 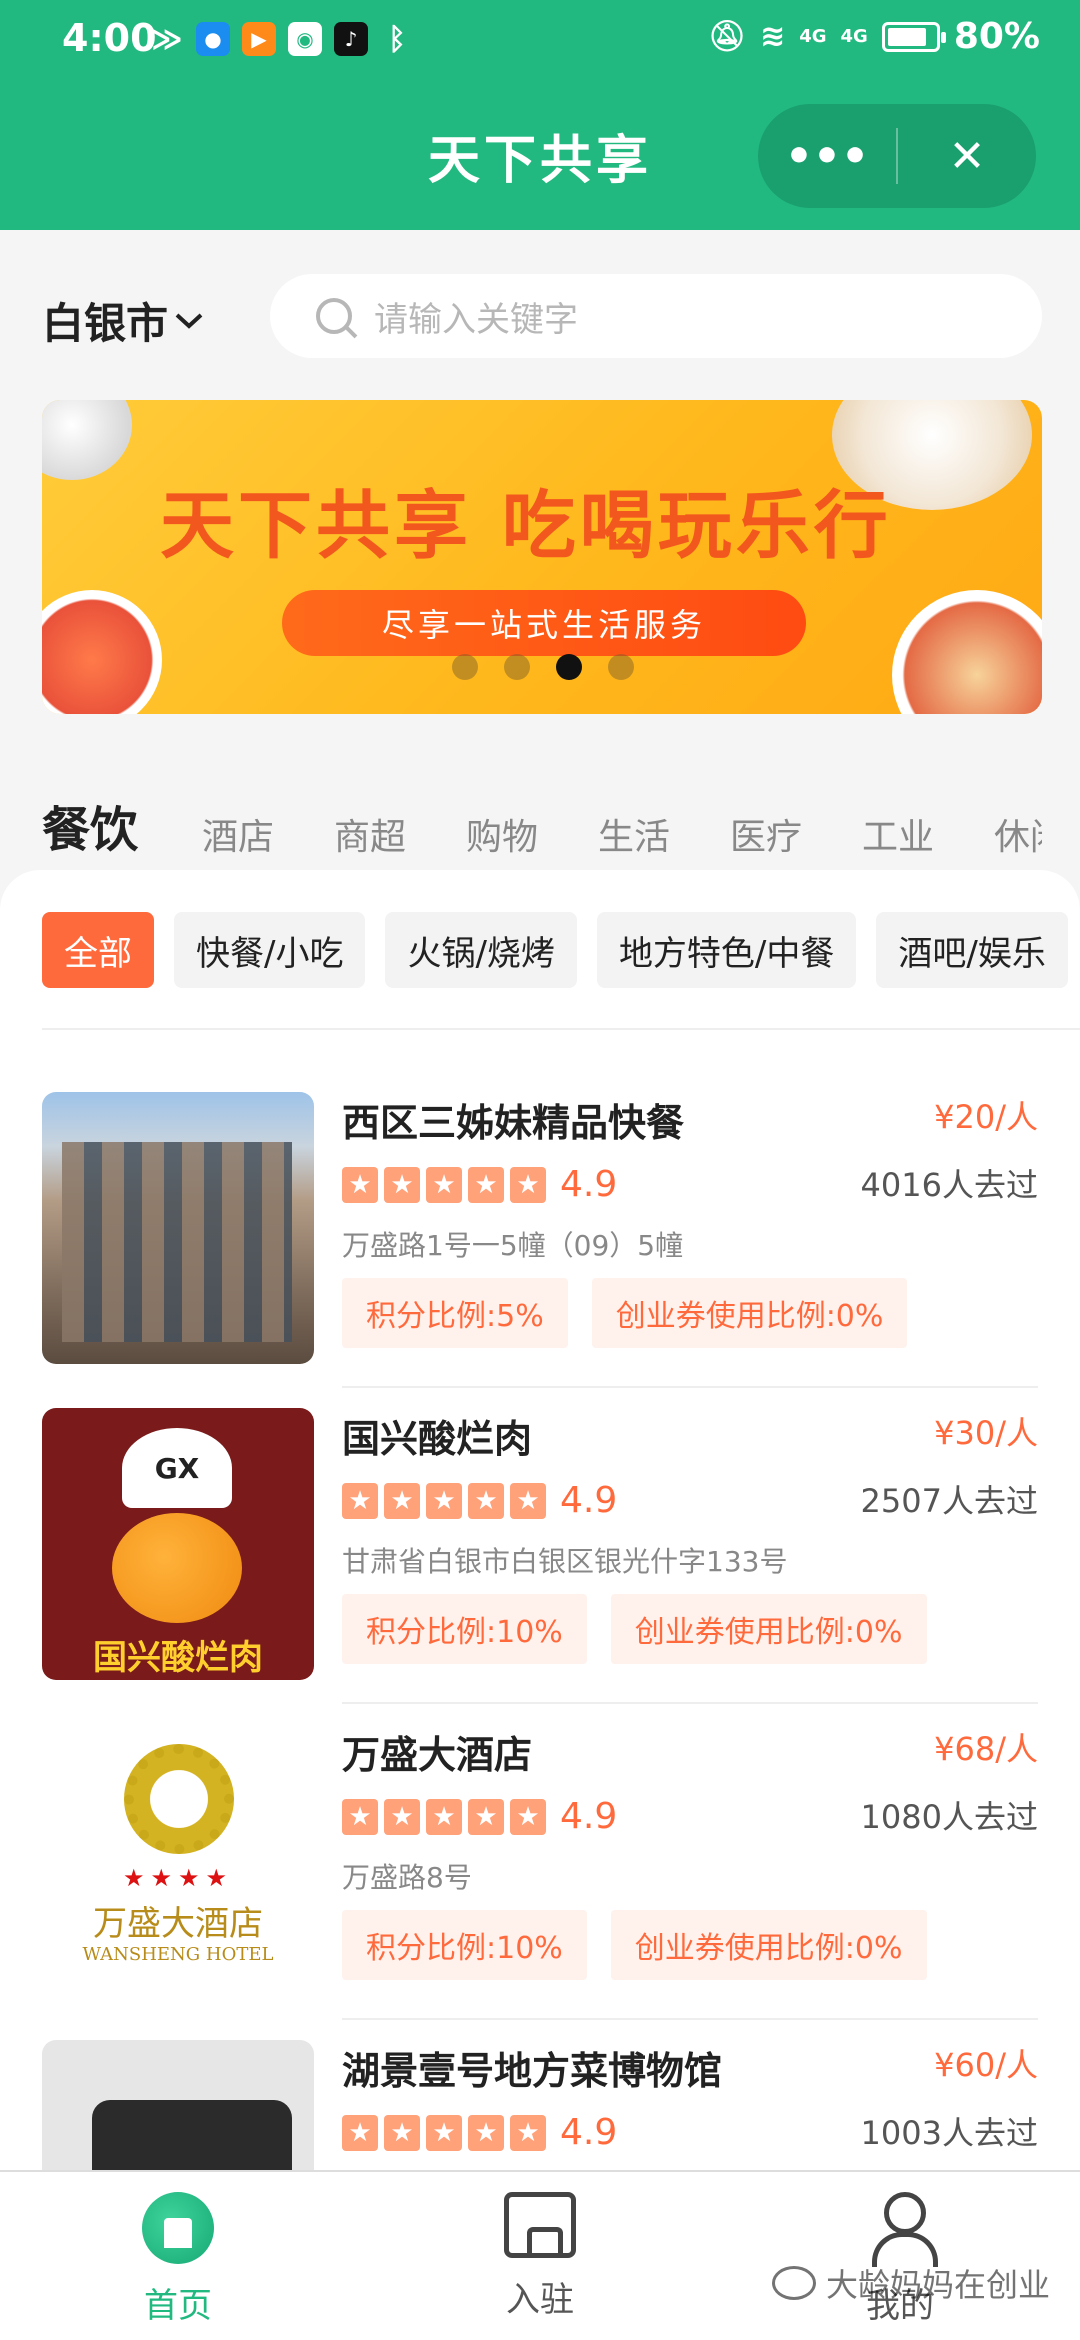 What do you see at coordinates (437, 1755) in the screenshot?
I see `store-name: 万盛大酒店` at bounding box center [437, 1755].